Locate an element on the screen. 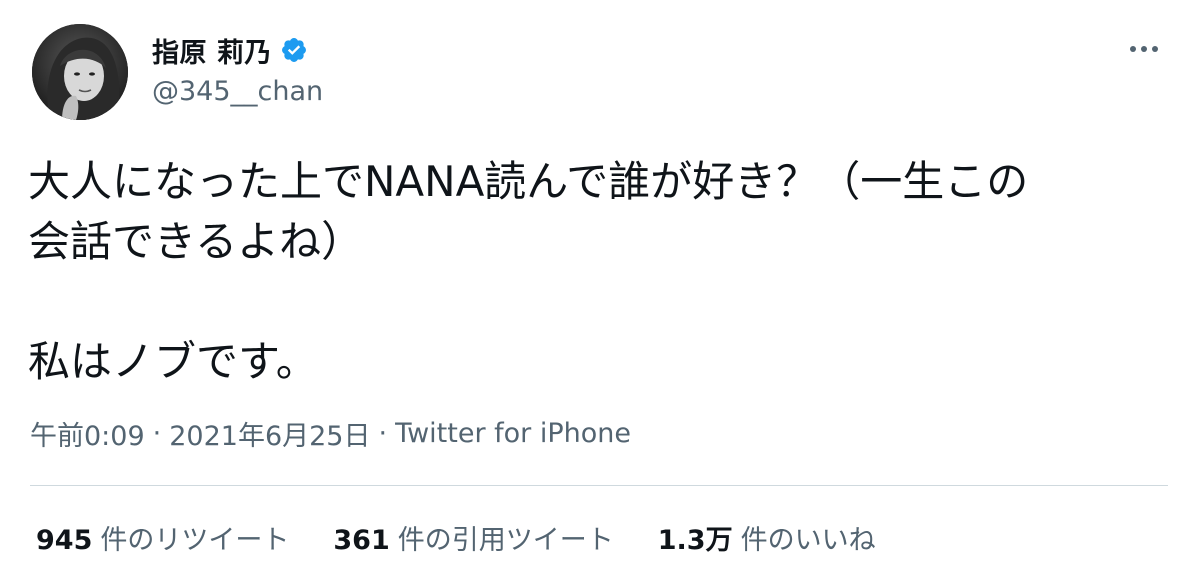 This screenshot has width=1200, height=580. retweet-label: 件のリツイート is located at coordinates (194, 537).